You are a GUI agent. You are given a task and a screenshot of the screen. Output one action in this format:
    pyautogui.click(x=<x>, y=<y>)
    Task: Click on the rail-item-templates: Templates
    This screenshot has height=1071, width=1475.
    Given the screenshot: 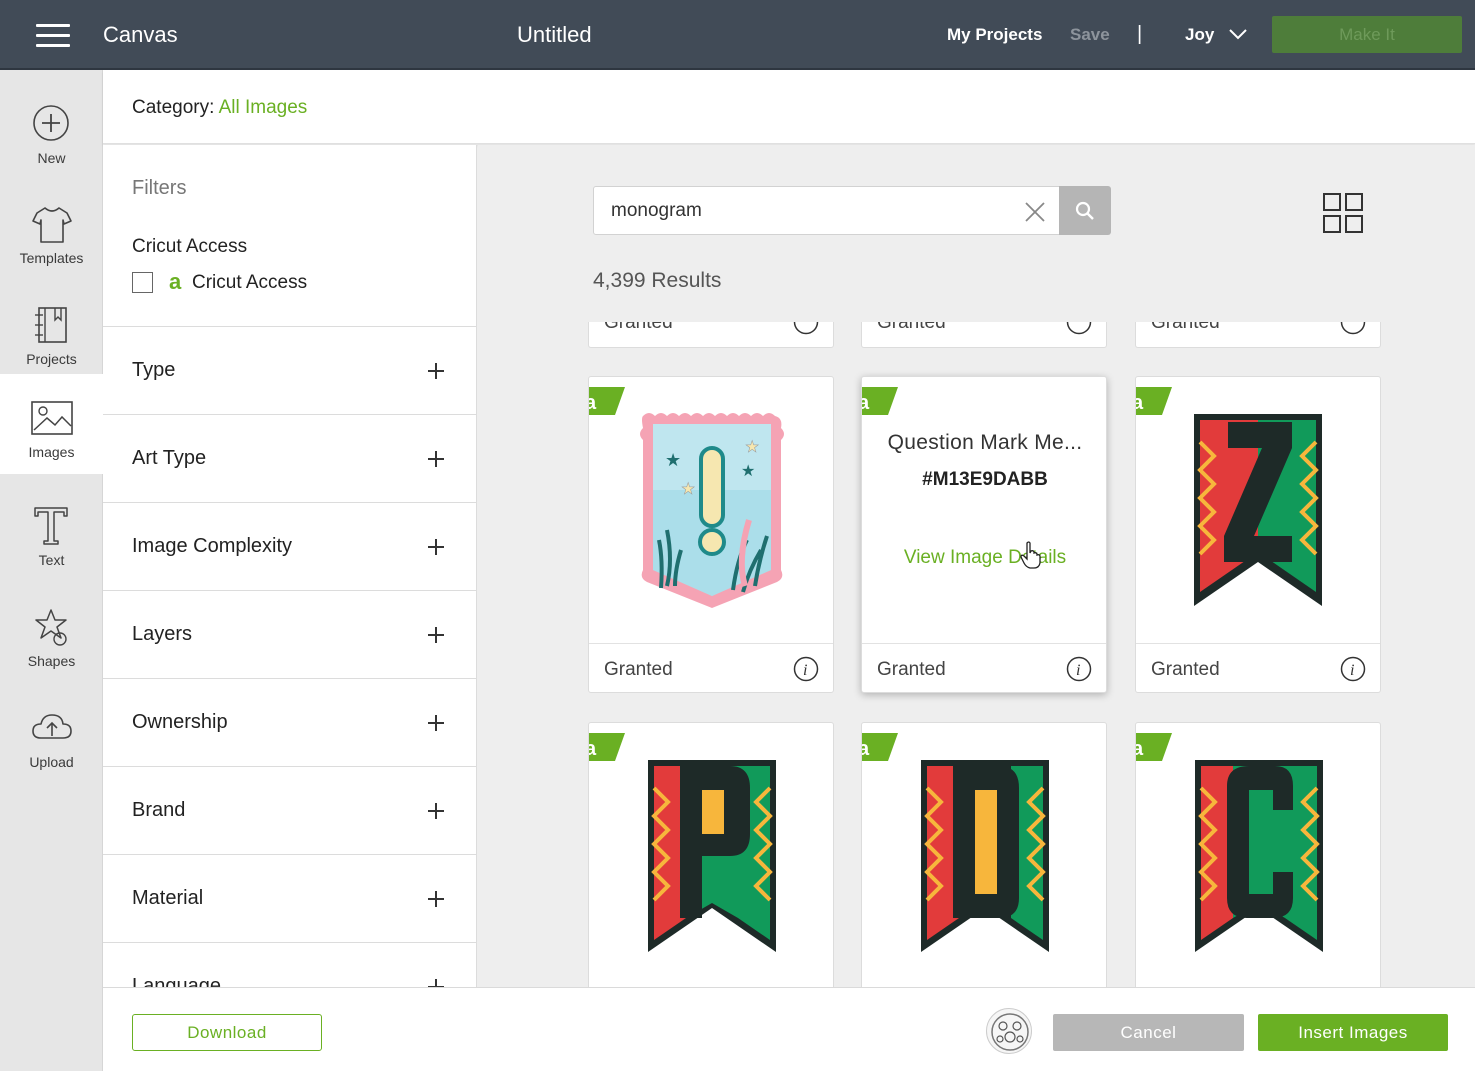 What is the action you would take?
    pyautogui.click(x=51, y=230)
    